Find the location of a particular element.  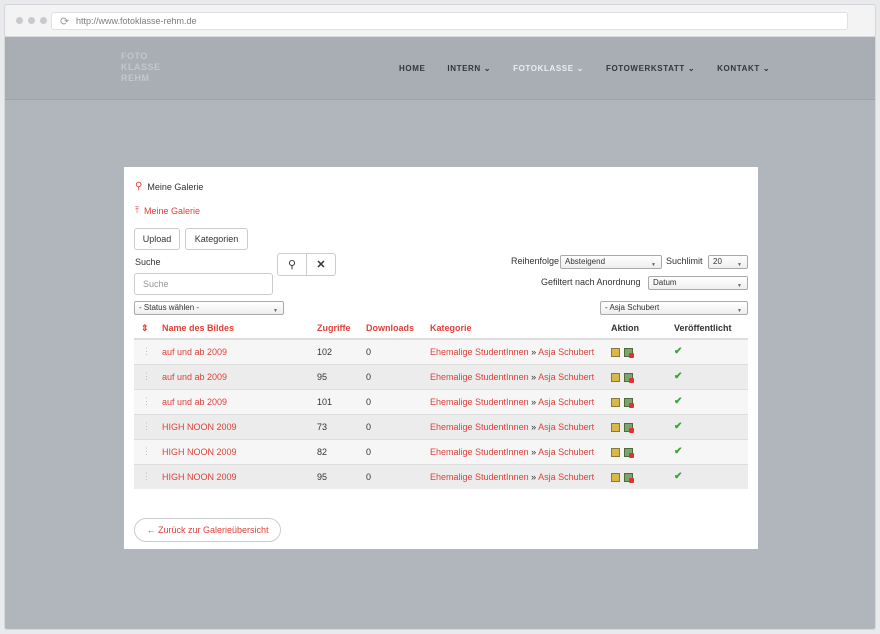

site-logo: FOTO KLASSE REHM is located at coordinates (146, 67).